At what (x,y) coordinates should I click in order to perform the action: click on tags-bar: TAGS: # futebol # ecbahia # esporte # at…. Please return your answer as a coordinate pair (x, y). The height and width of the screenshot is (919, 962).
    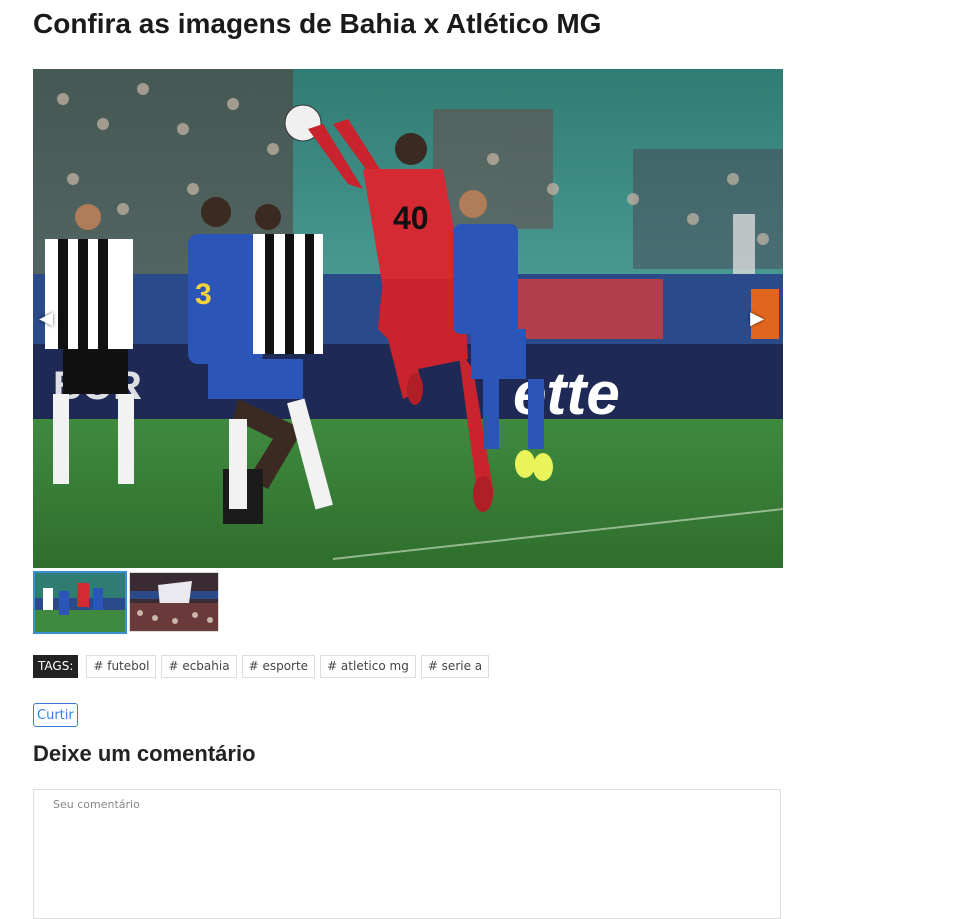
    Looking at the image, I should click on (263, 666).